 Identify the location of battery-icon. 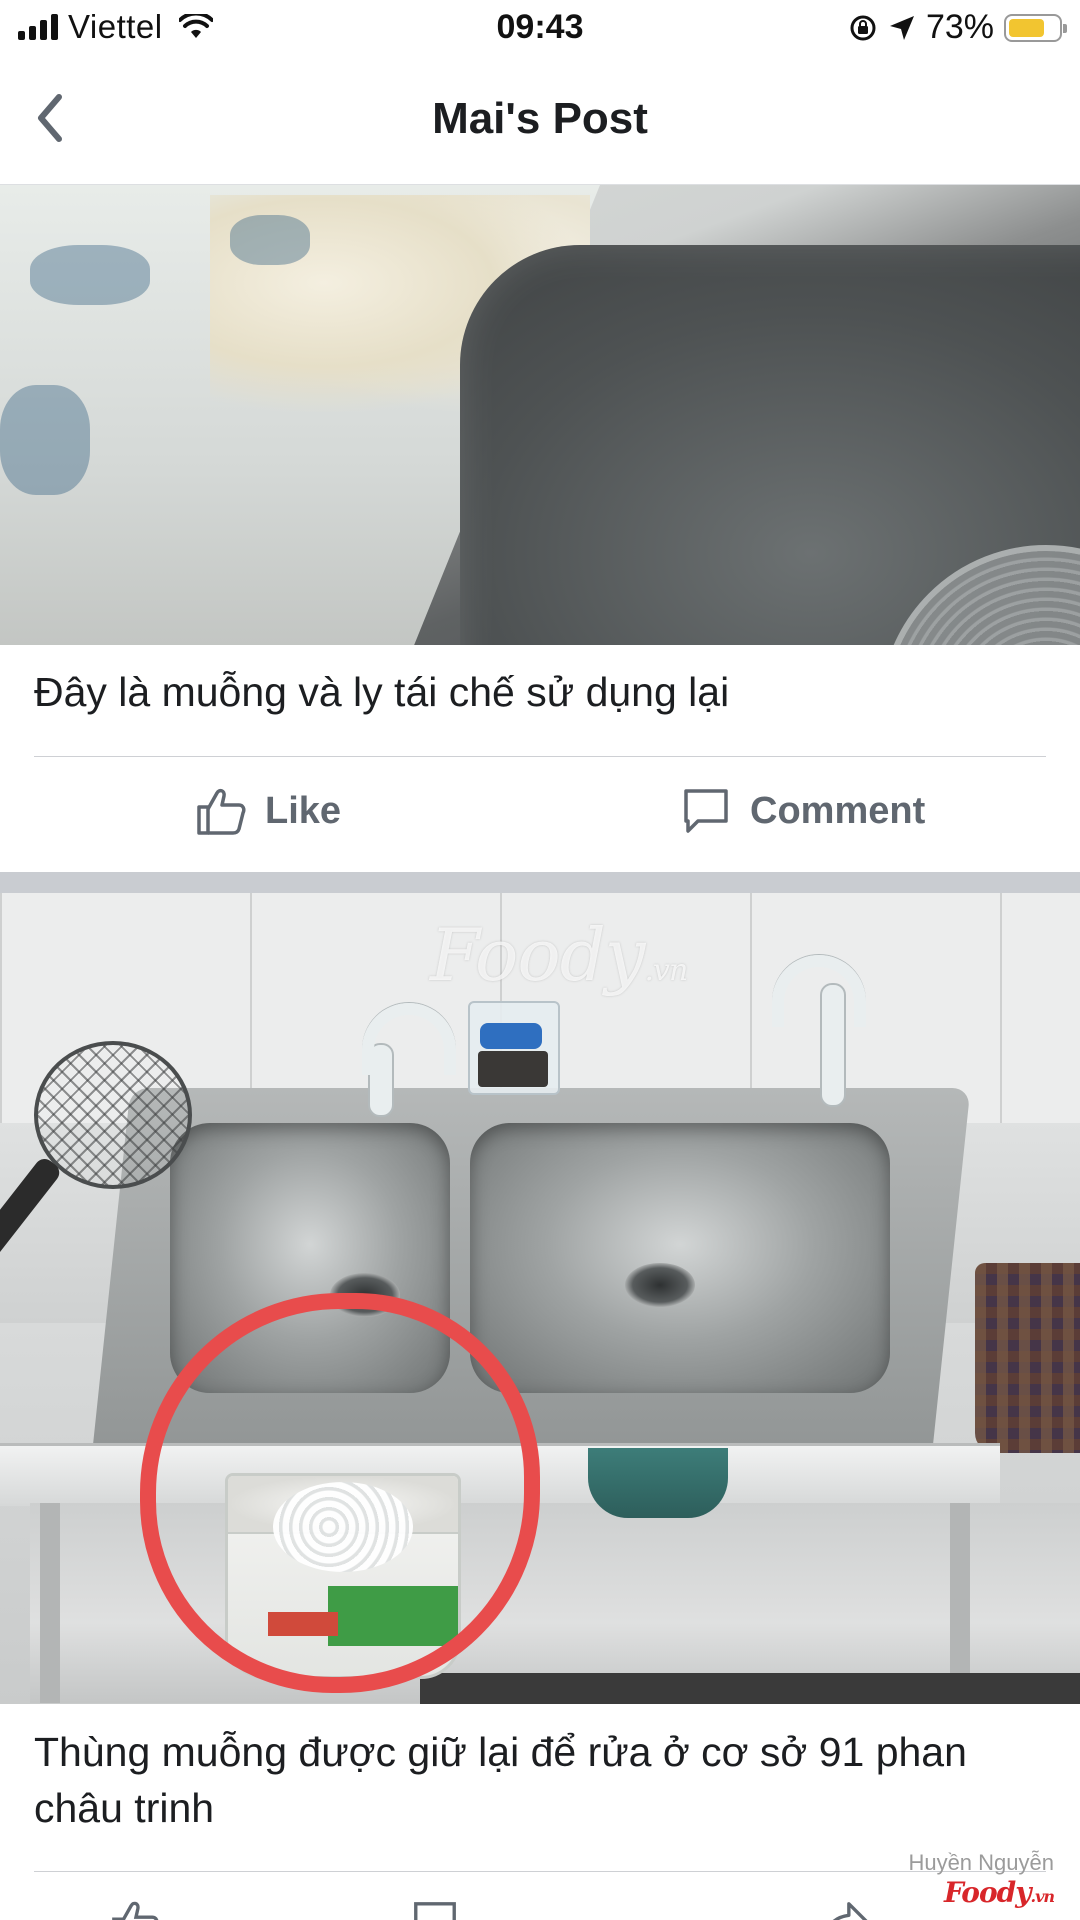
(1035, 27).